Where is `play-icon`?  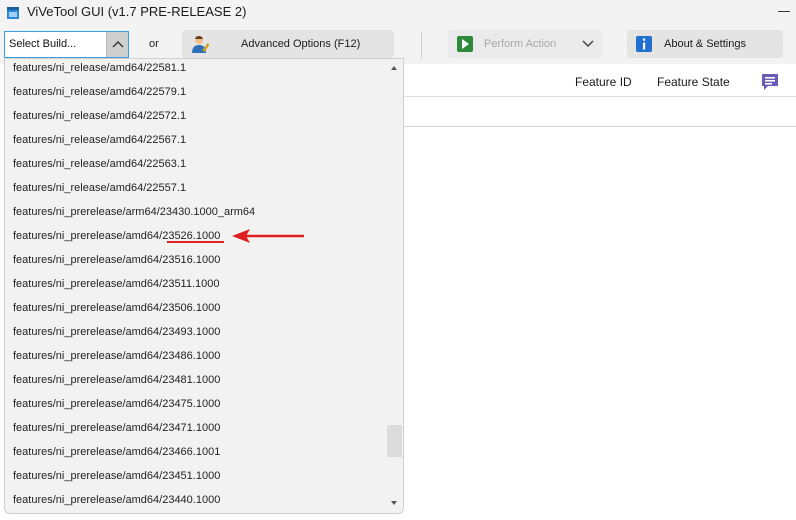
play-icon is located at coordinates (465, 44).